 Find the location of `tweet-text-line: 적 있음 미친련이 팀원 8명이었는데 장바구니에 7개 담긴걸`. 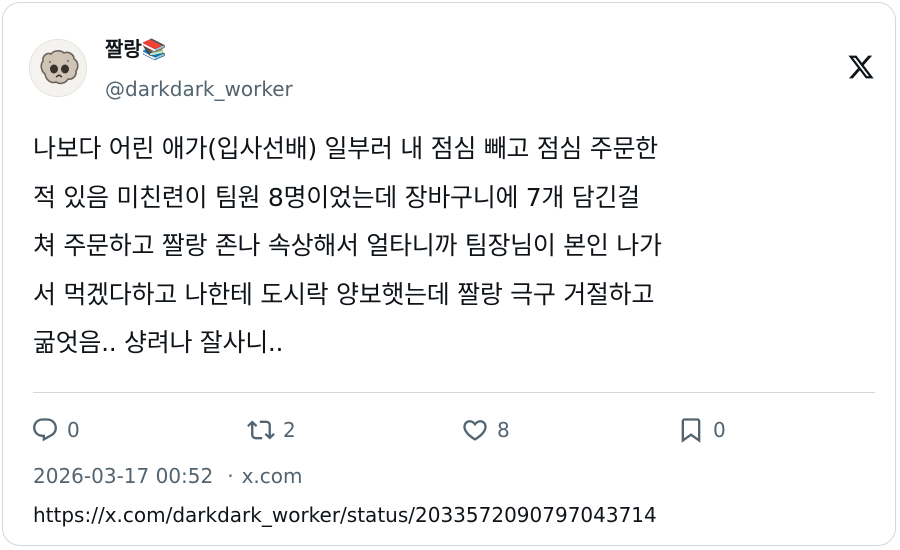

tweet-text-line: 적 있음 미친련이 팀원 8명이었는데 장바구니에 7개 담긴걸 is located at coordinates (336, 197).